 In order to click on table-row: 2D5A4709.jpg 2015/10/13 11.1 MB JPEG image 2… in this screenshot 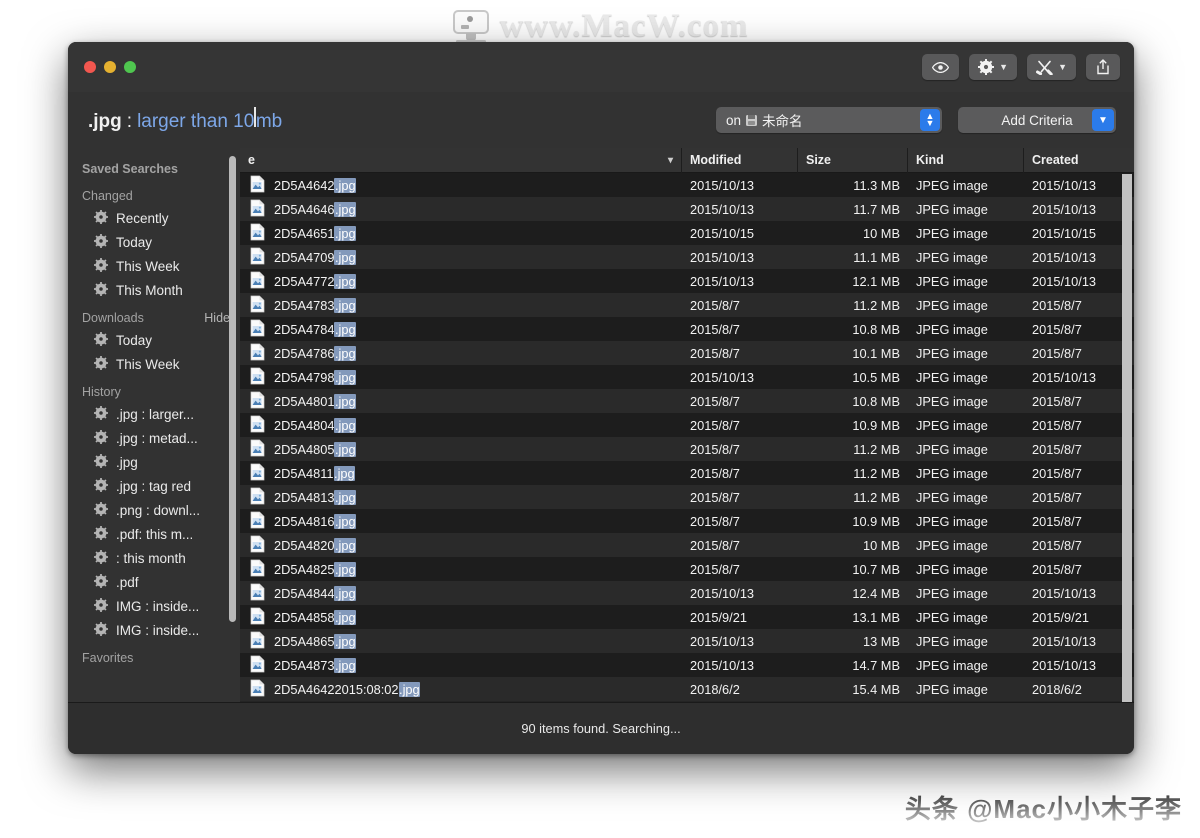, I will do `click(687, 257)`.